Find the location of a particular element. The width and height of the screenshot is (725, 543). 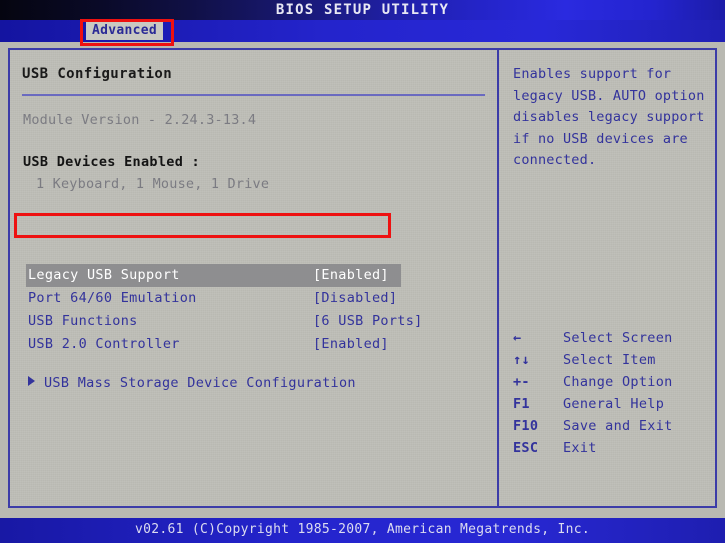

option-value: [6 USB Ports] is located at coordinates (368, 321).